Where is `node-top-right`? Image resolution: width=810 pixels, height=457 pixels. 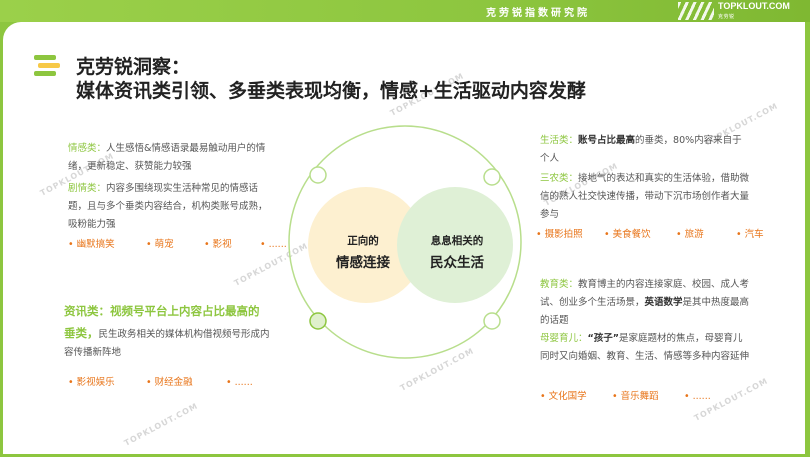
node-top-right is located at coordinates (492, 177).